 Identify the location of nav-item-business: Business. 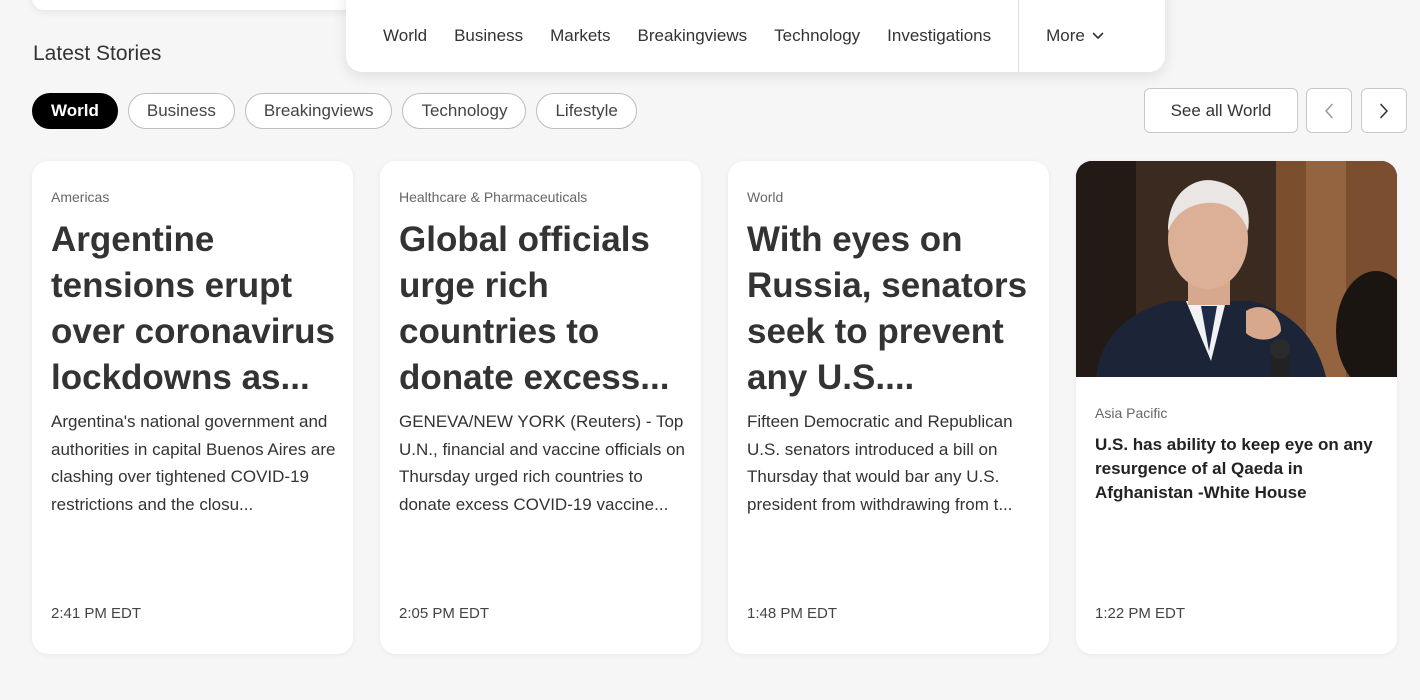
(488, 36).